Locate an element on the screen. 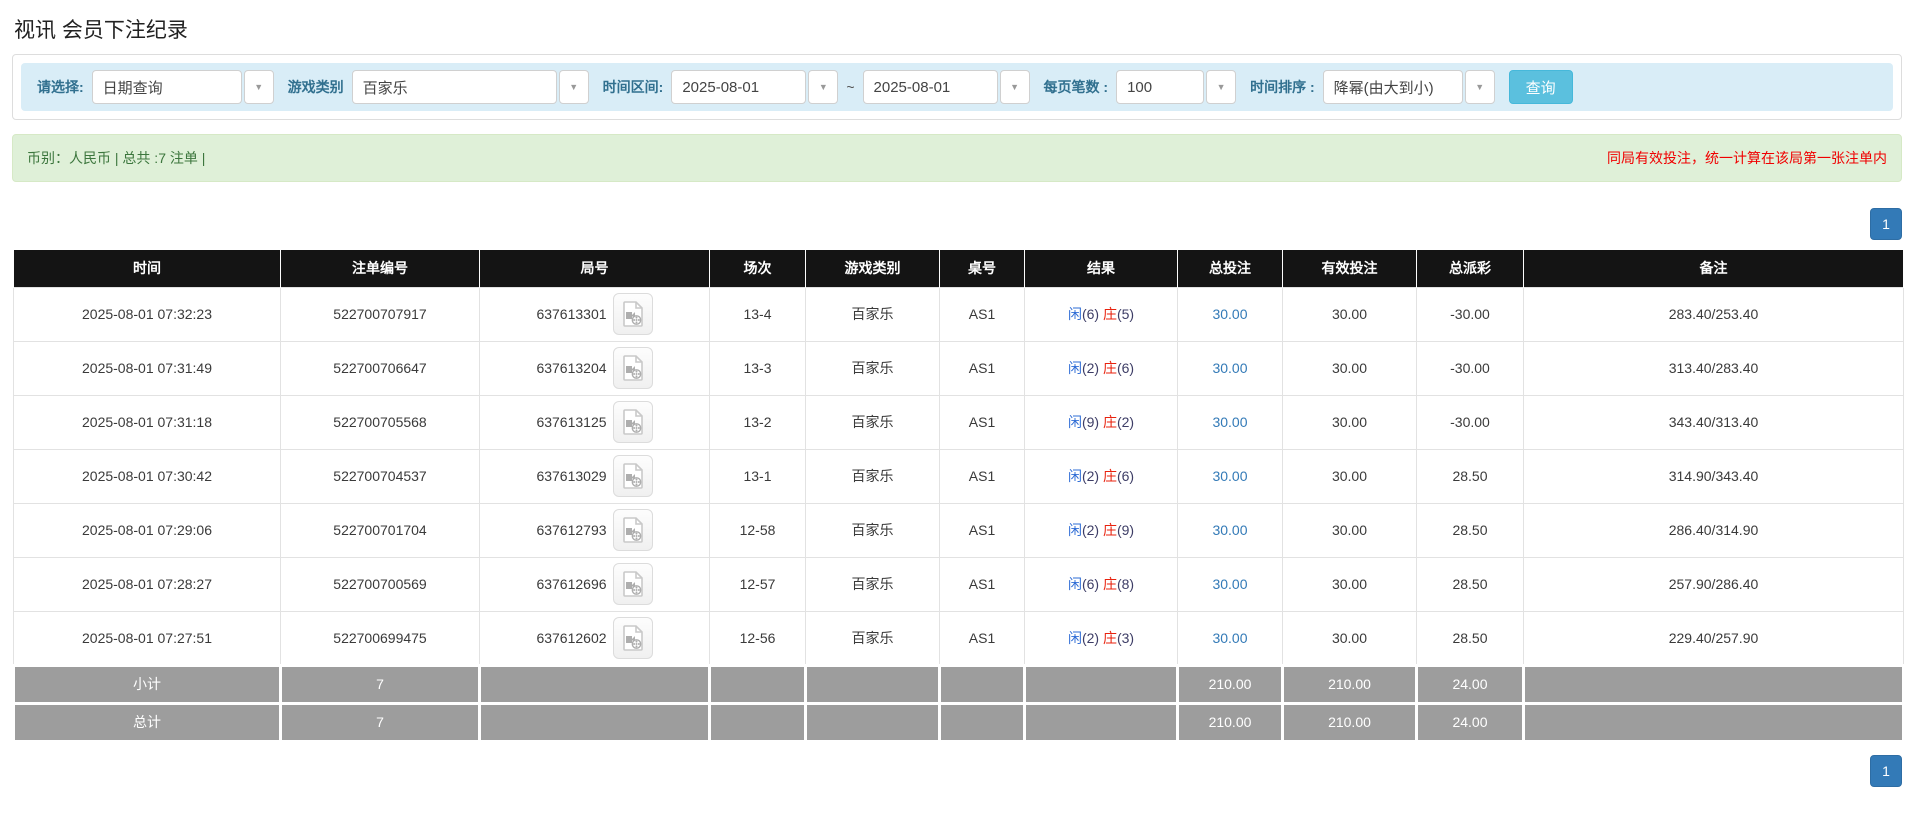  sort-order-select: 降幂(由大到小) ▼ is located at coordinates (1408, 87).